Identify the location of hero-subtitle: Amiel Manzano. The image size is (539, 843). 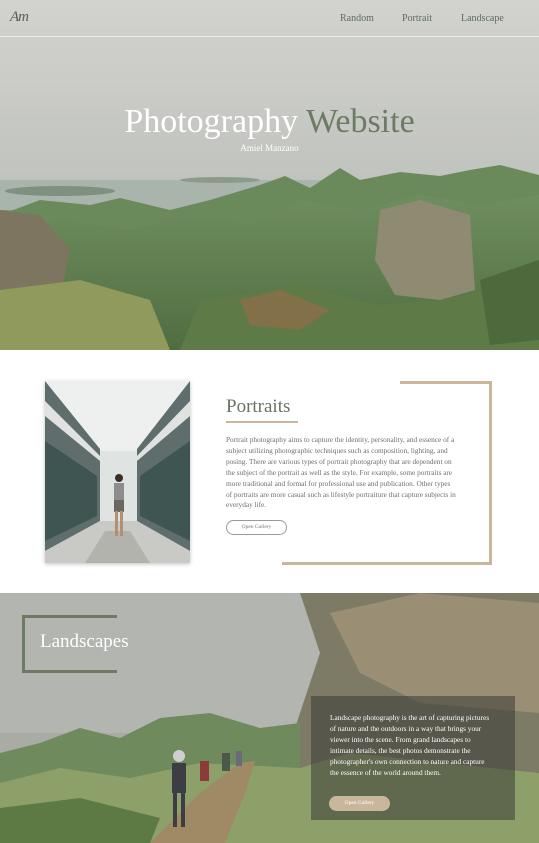
(269, 148).